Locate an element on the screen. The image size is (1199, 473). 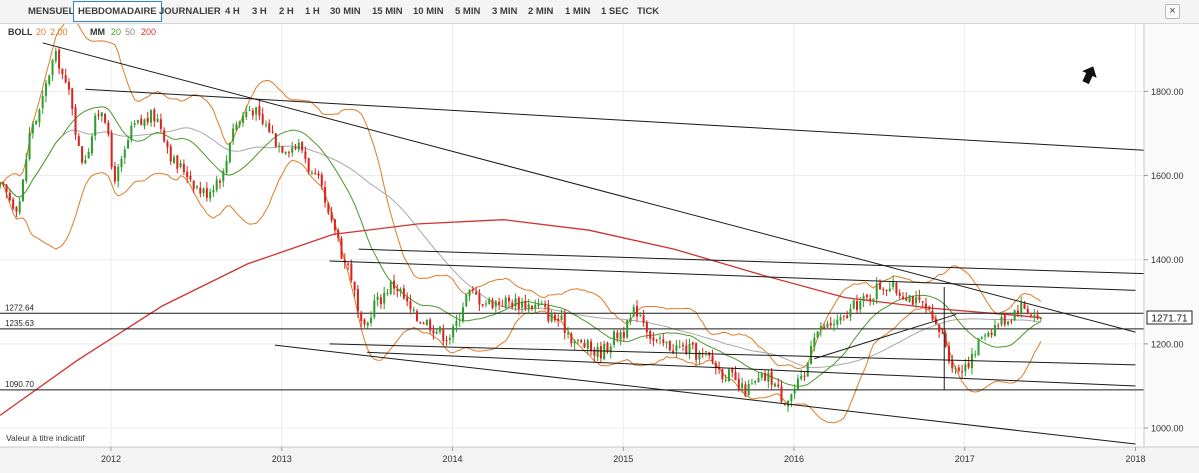
x-tick-label: 2017 is located at coordinates (965, 459).